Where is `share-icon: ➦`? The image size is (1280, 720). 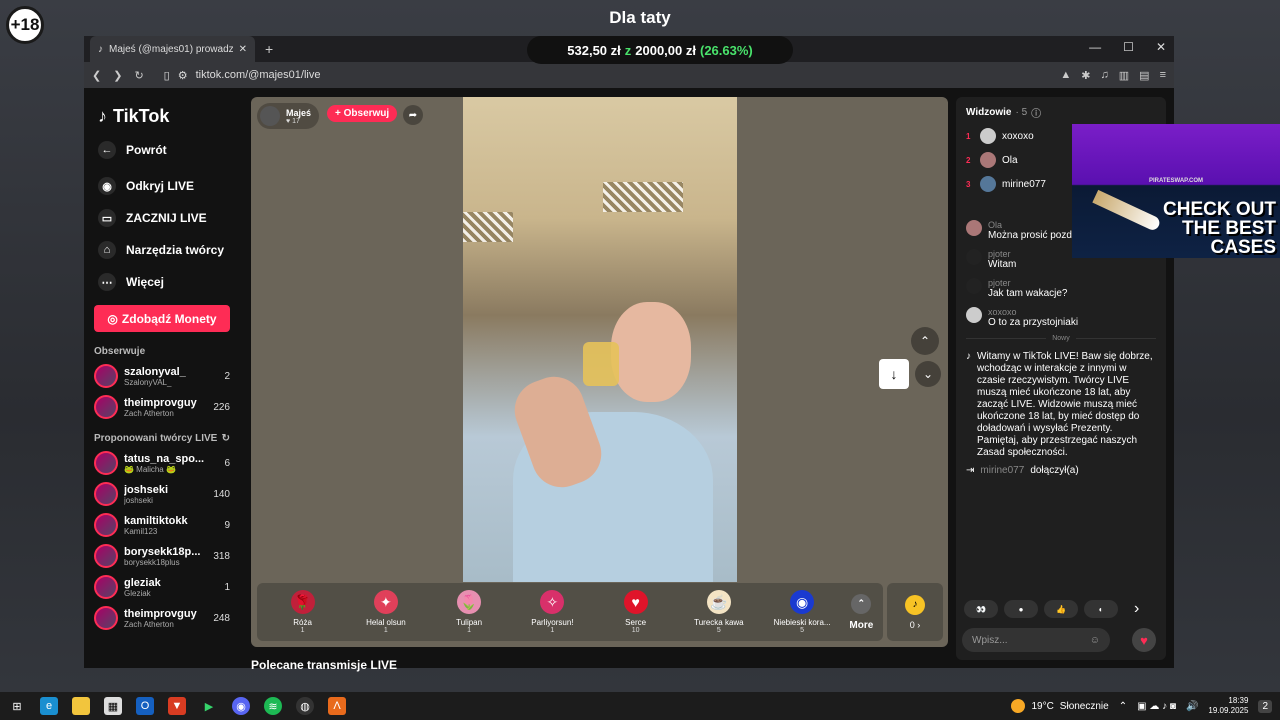 share-icon: ➦ is located at coordinates (413, 115).